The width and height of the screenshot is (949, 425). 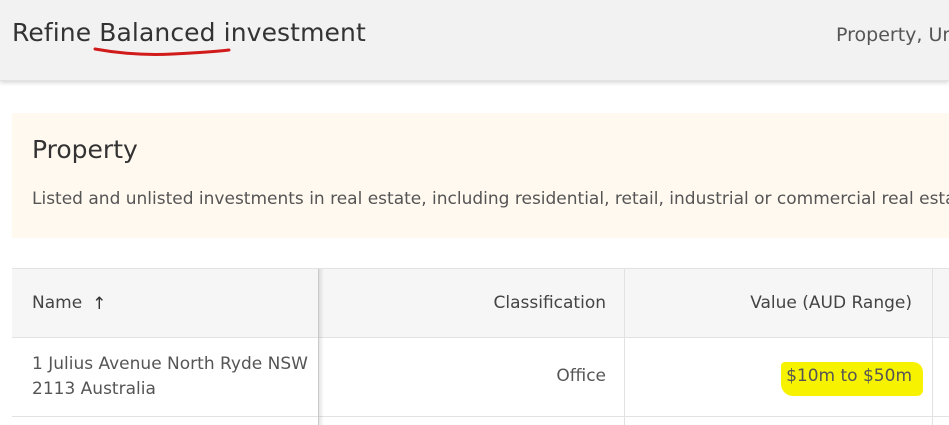 I want to click on column-header-classification: Classification, so click(x=550, y=303).